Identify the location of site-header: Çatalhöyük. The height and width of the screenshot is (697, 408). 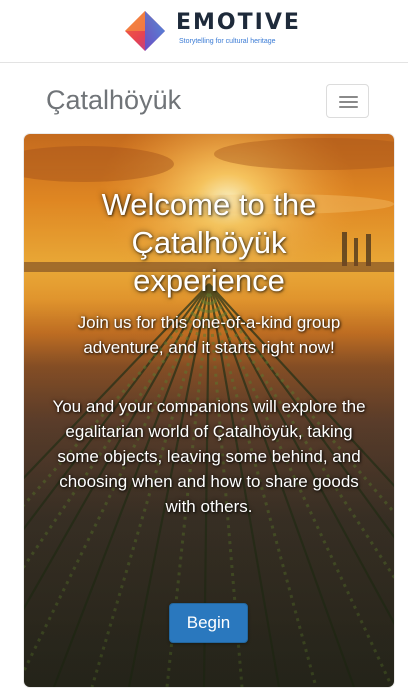
(204, 96).